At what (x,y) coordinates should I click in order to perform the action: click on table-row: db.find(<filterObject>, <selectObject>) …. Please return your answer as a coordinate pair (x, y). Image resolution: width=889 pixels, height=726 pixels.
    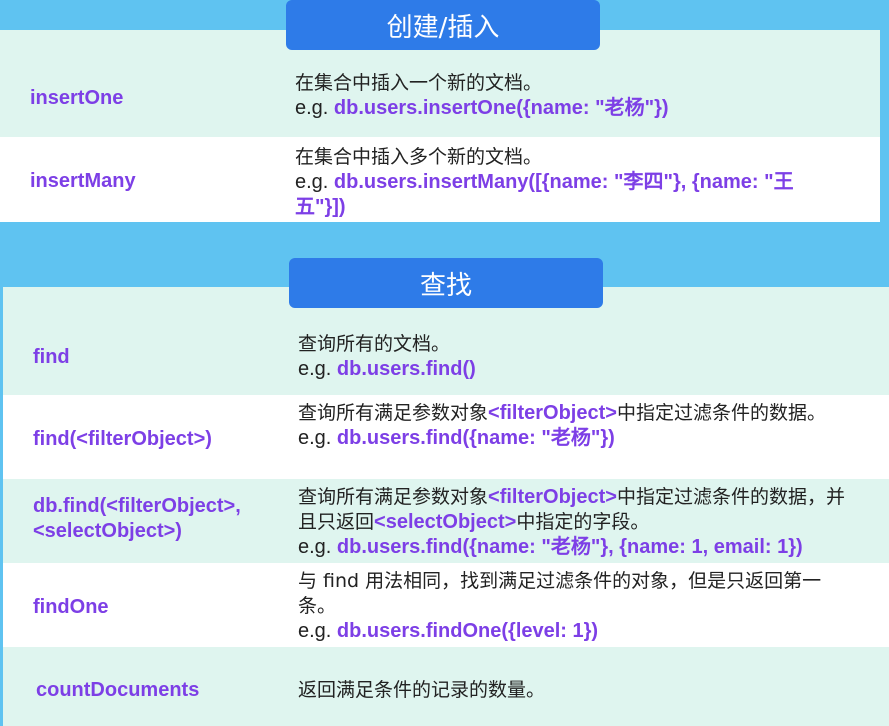
    Looking at the image, I should click on (446, 521).